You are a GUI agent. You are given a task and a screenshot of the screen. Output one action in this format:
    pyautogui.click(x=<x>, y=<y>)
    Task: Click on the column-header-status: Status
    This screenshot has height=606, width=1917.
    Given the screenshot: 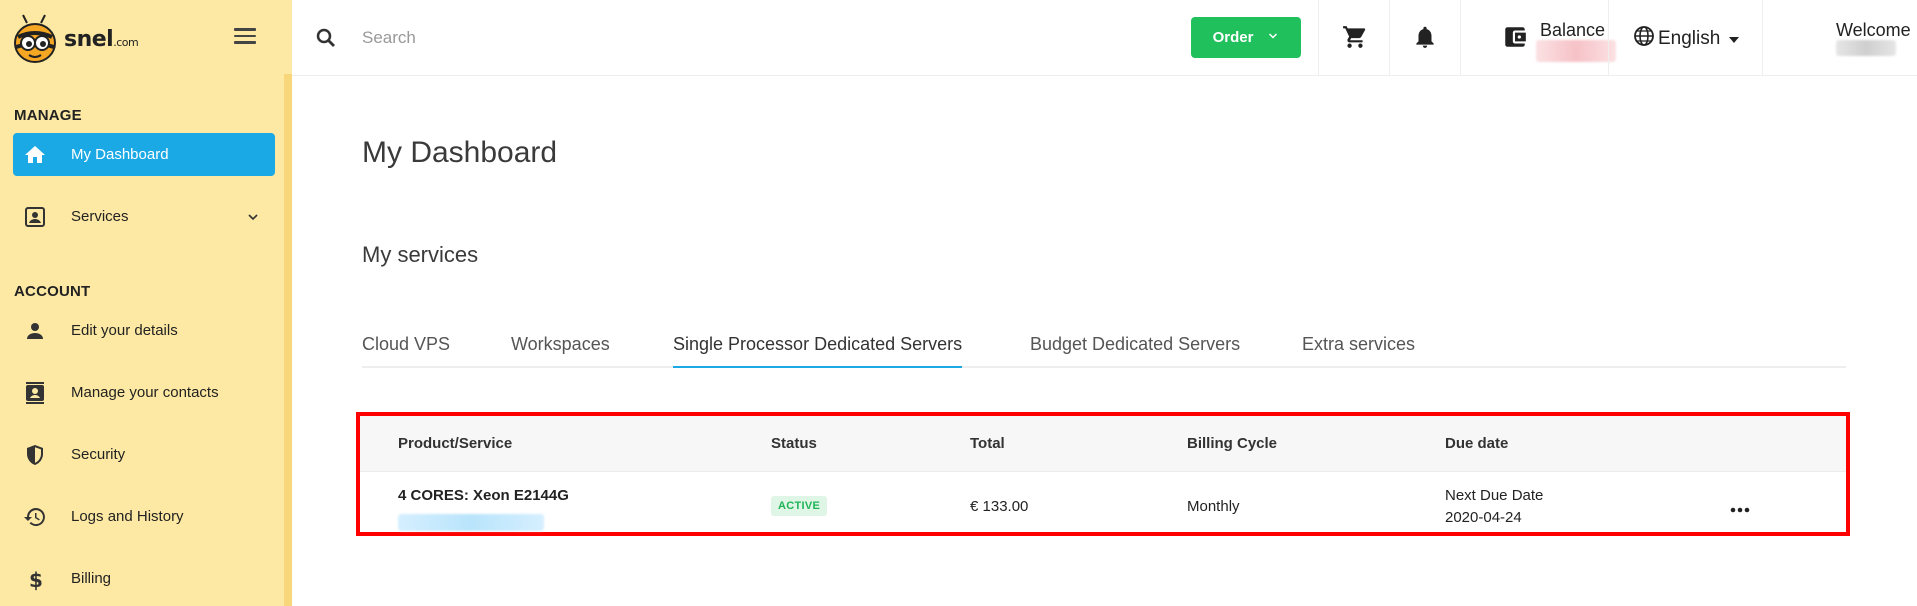 What is the action you would take?
    pyautogui.click(x=794, y=443)
    